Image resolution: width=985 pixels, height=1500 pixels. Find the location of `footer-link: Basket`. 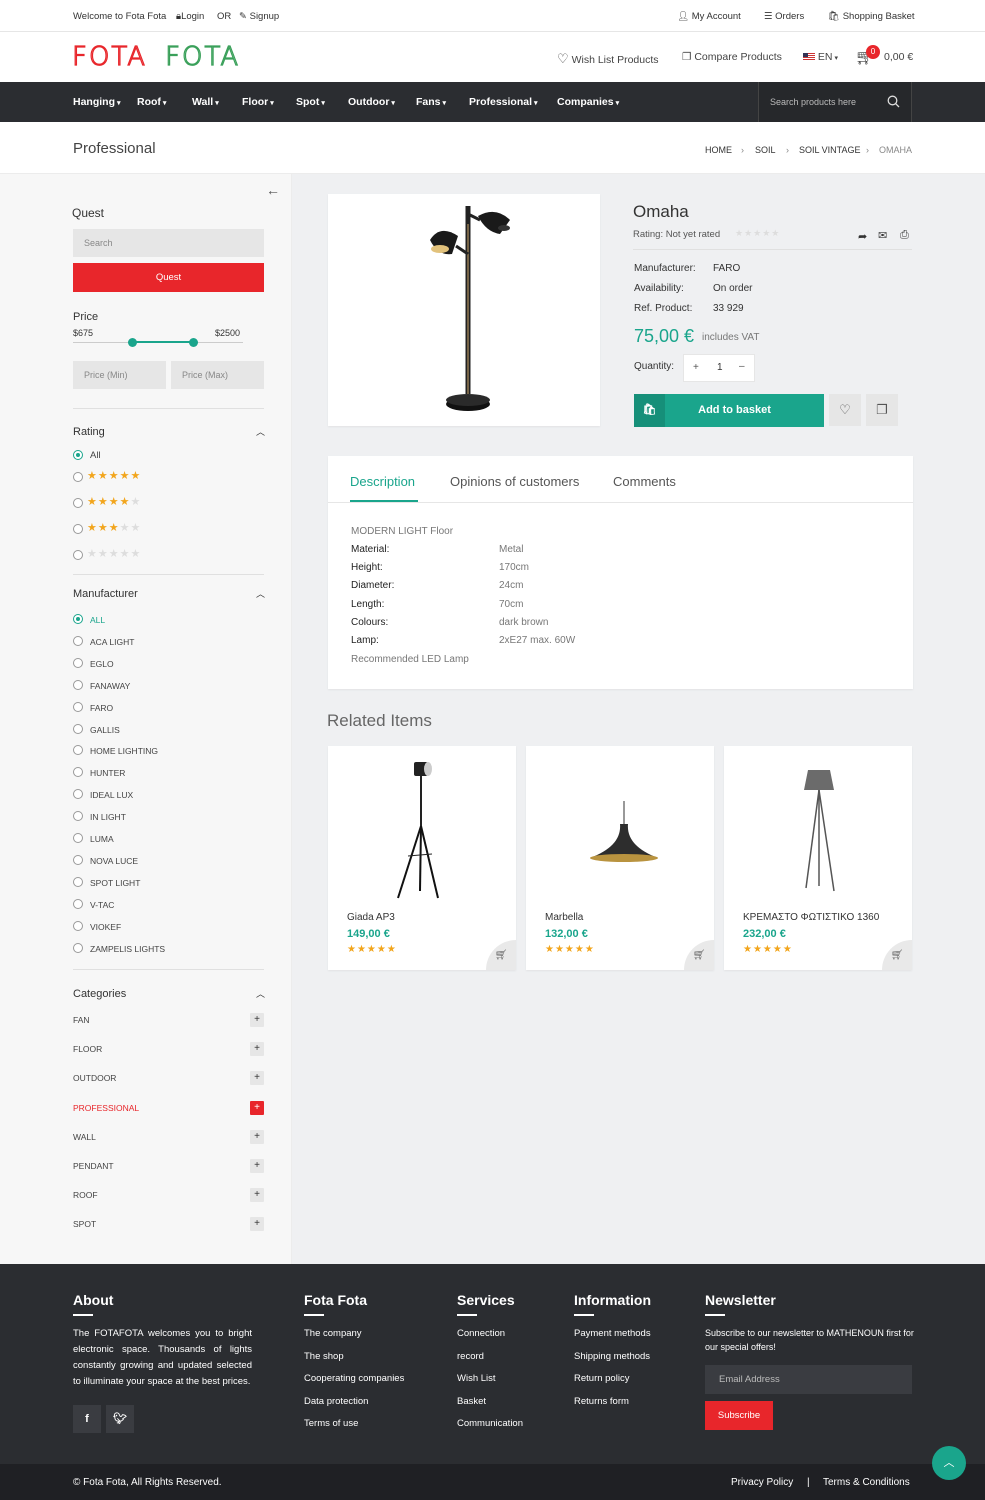

footer-link: Basket is located at coordinates (471, 1401).